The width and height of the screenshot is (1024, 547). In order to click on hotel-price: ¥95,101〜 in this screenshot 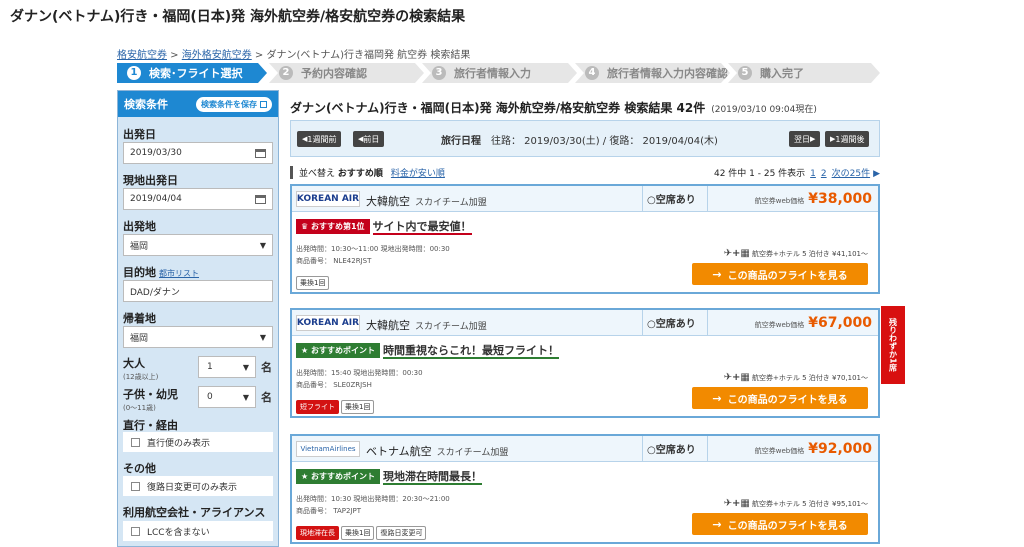, I will do `click(850, 504)`.